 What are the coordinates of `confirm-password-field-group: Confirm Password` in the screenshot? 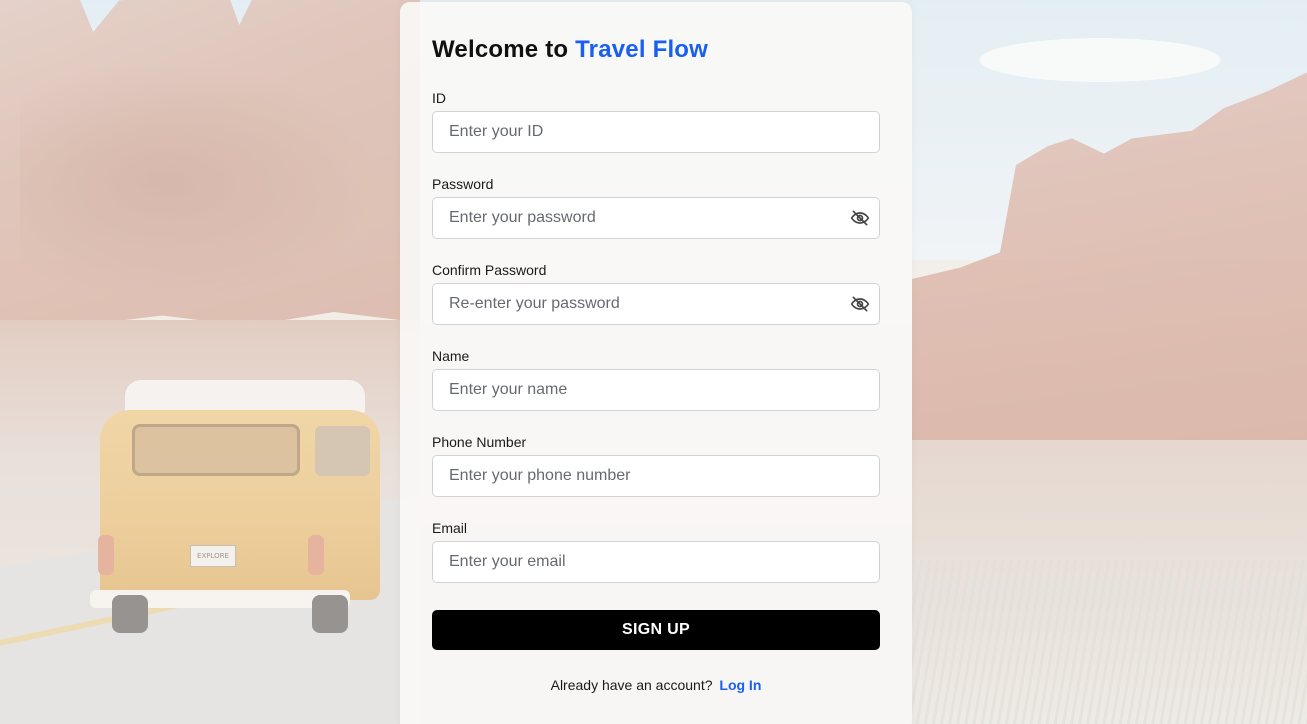 It's located at (656, 293).